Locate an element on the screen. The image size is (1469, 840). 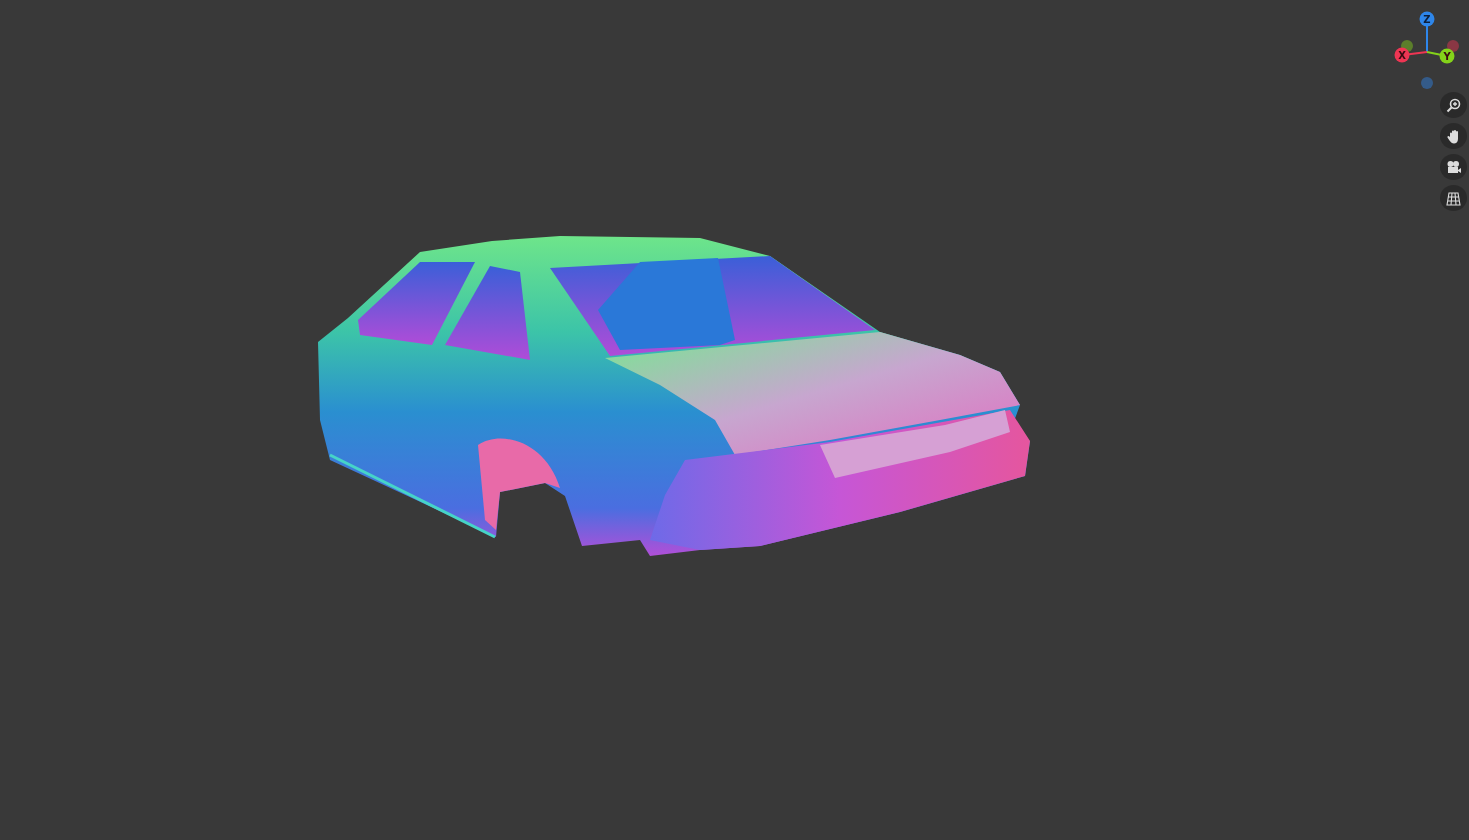
movie-camera-icon is located at coordinates (1453, 167).